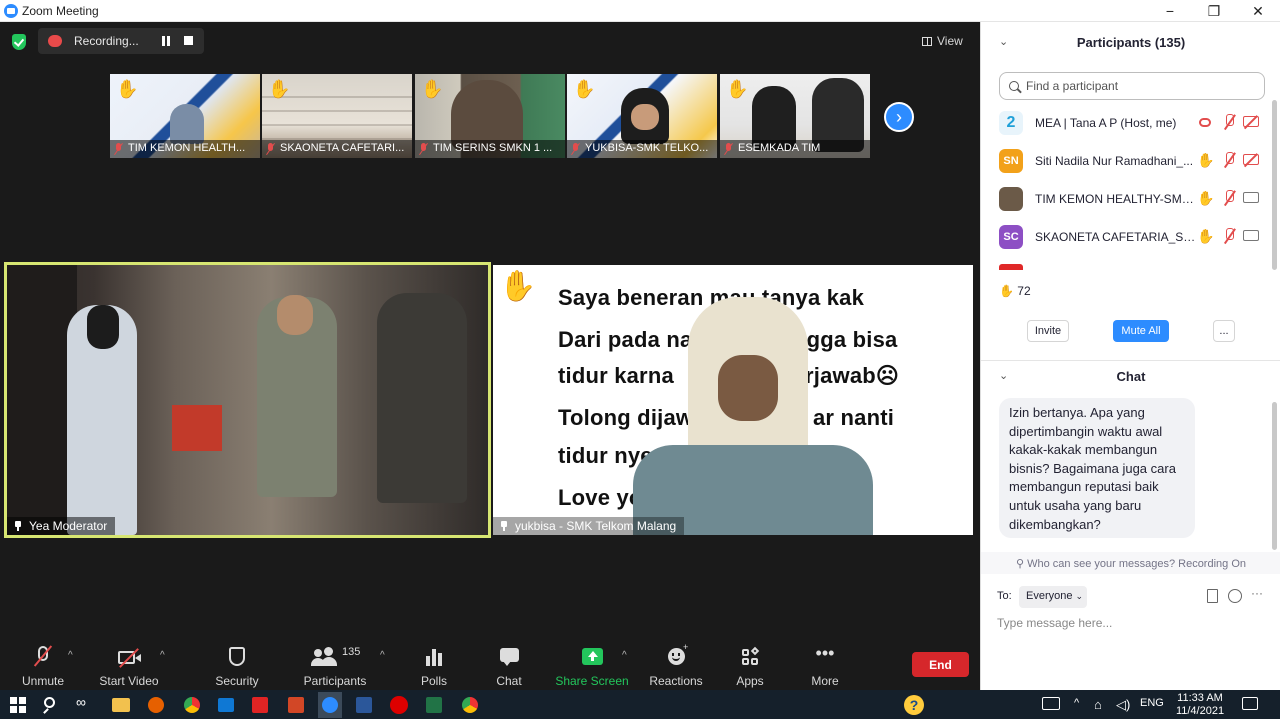 The image size is (1280, 719). What do you see at coordinates (247, 400) in the screenshot?
I see `main-video-moderator: Yea Moderator` at bounding box center [247, 400].